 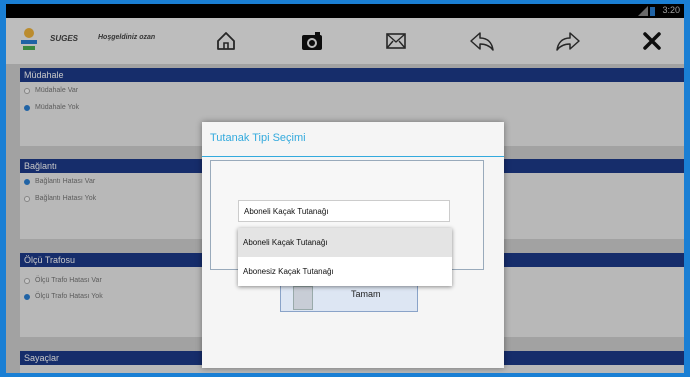 I want to click on tamam-button-label: Tamam, so click(x=366, y=294).